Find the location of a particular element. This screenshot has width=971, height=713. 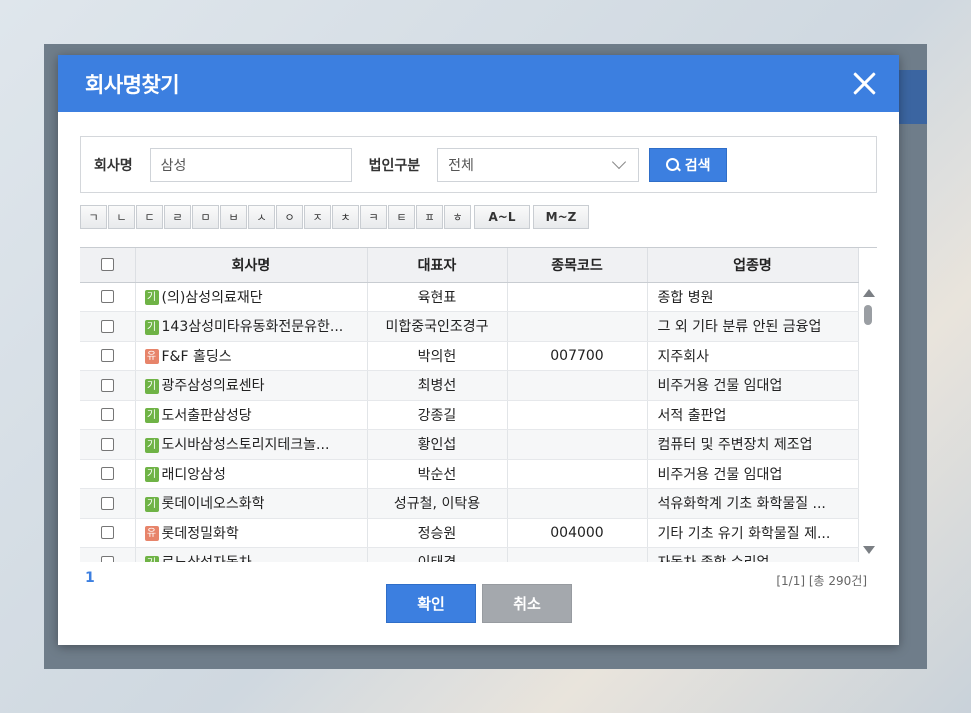

search-icon is located at coordinates (672, 164).